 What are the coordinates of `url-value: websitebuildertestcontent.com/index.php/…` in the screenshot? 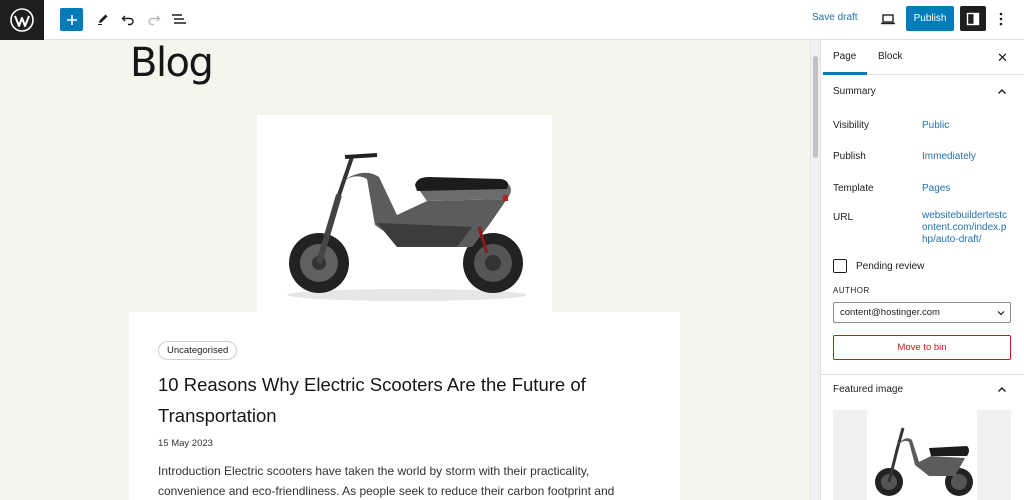 It's located at (967, 228).